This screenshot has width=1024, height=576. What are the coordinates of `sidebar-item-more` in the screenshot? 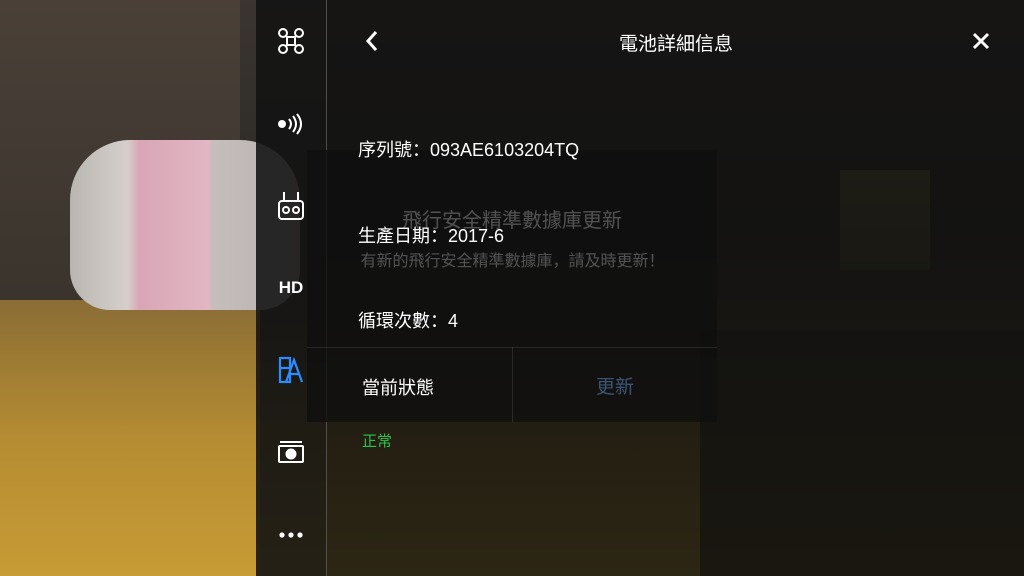 It's located at (291, 535).